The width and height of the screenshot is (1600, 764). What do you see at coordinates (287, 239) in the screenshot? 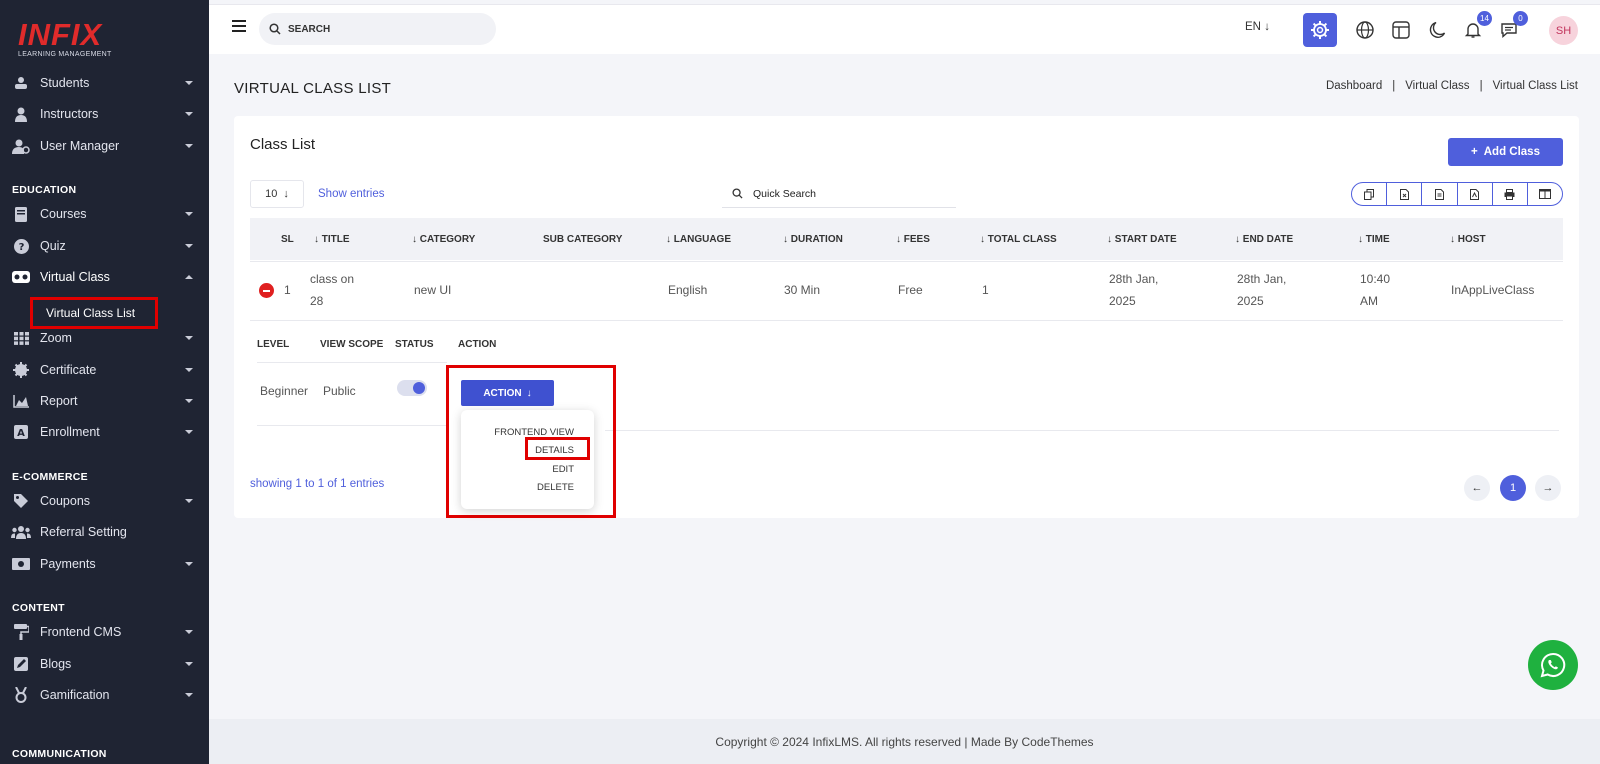
I see `header-sl: SL` at bounding box center [287, 239].